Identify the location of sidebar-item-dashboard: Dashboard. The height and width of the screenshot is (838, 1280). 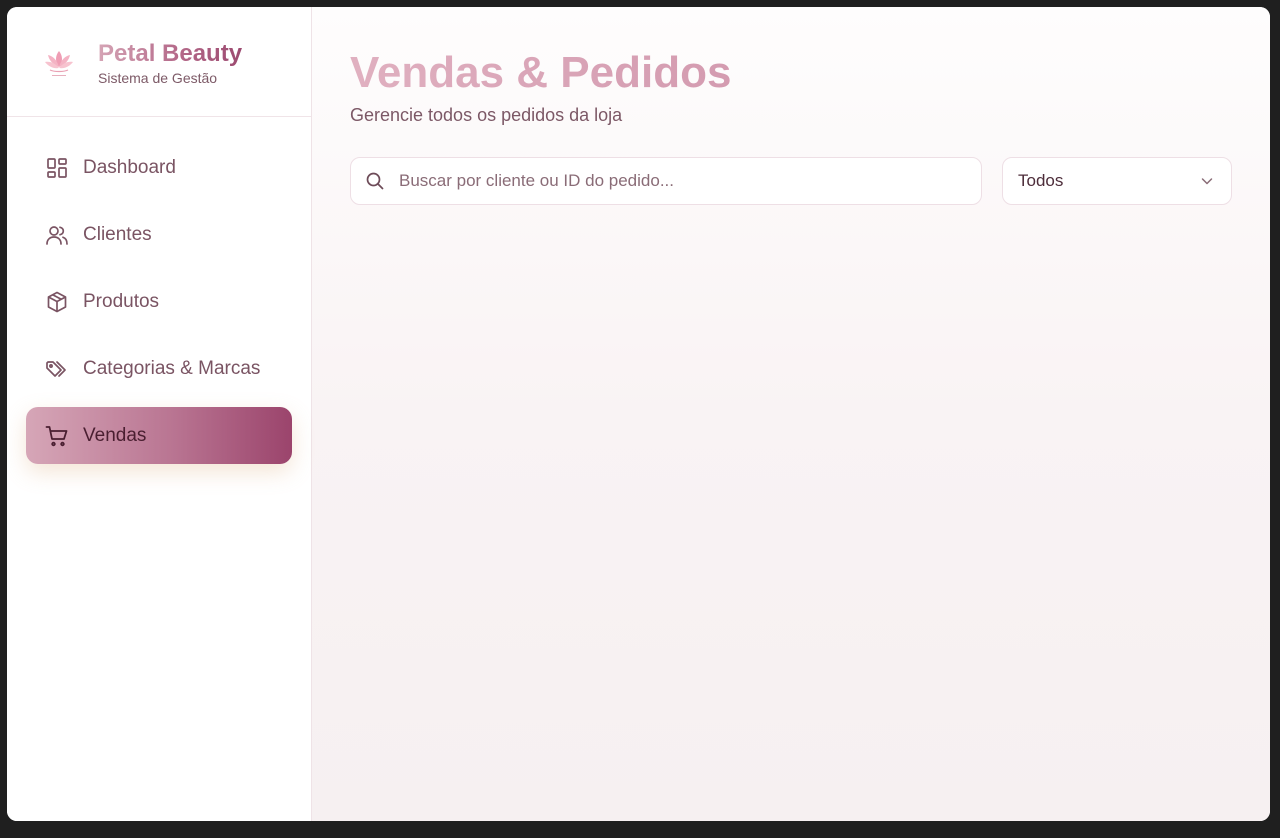
(159, 167).